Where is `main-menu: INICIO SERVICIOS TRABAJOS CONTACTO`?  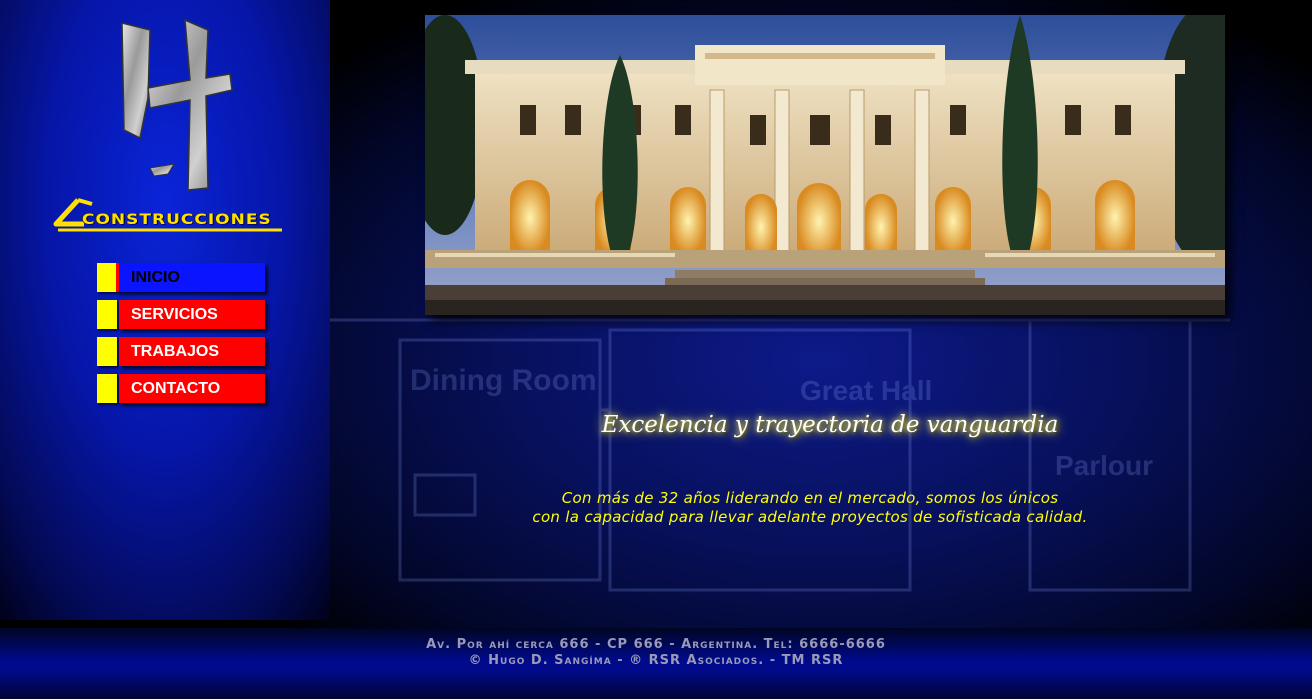
main-menu: INICIO SERVICIOS TRABAJOS CONTACTO is located at coordinates (183, 337).